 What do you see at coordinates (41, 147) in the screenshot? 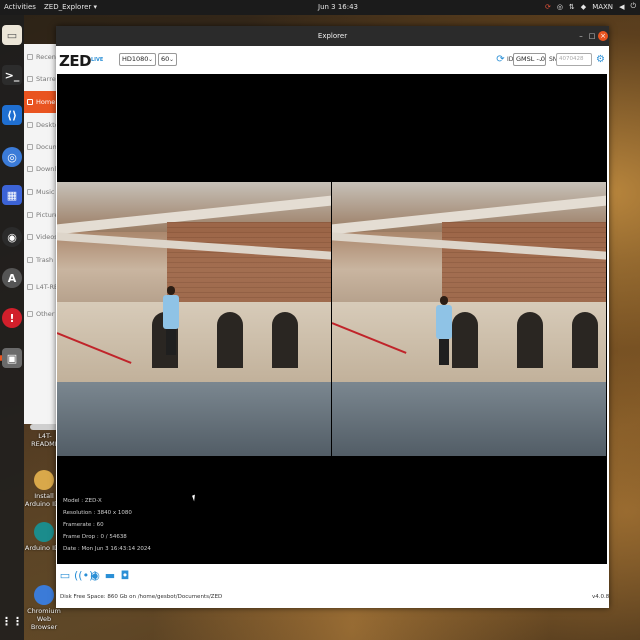
I see `files-item-documents: Documents` at bounding box center [41, 147].